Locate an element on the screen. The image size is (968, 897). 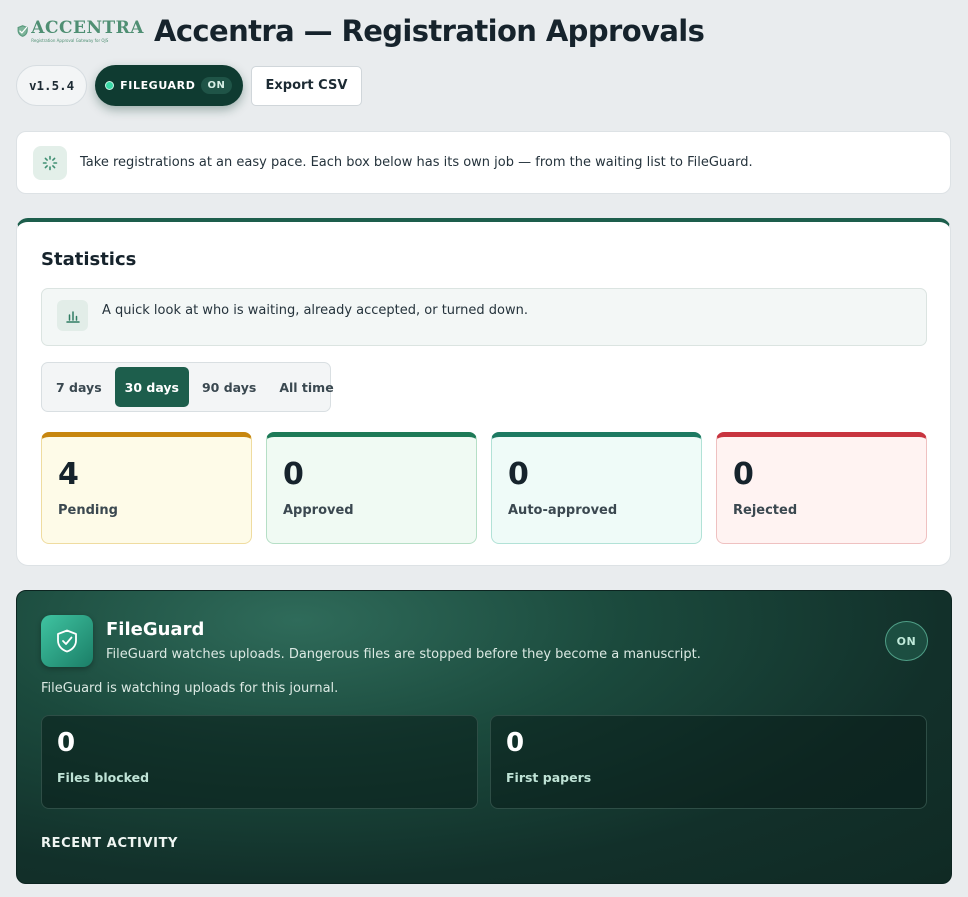
version-badge: v1.5.4 is located at coordinates (52, 85).